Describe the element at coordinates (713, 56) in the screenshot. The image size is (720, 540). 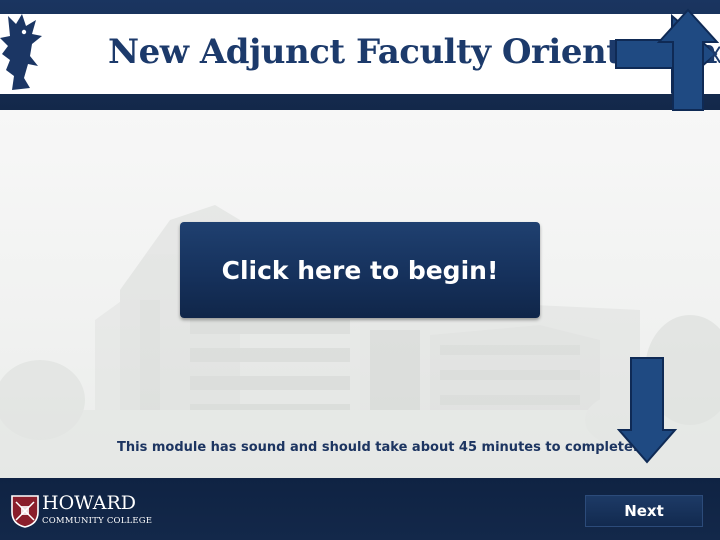
I see `close-icon: X` at that location.